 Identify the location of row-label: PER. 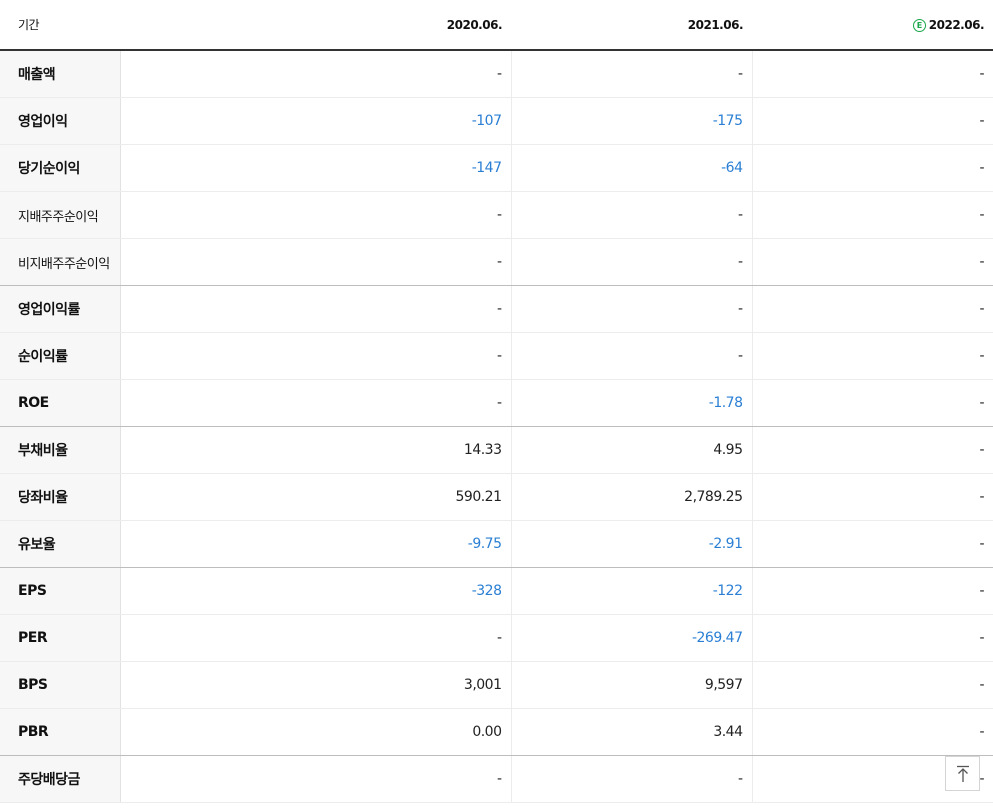
(60, 638).